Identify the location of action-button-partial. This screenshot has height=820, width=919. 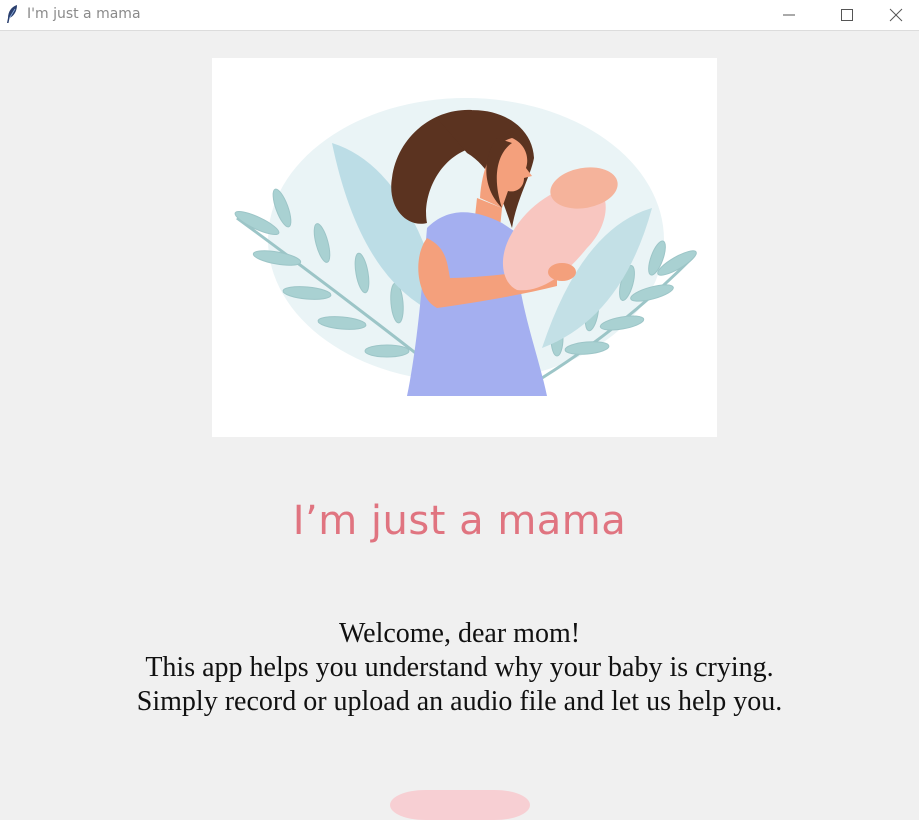
(460, 805).